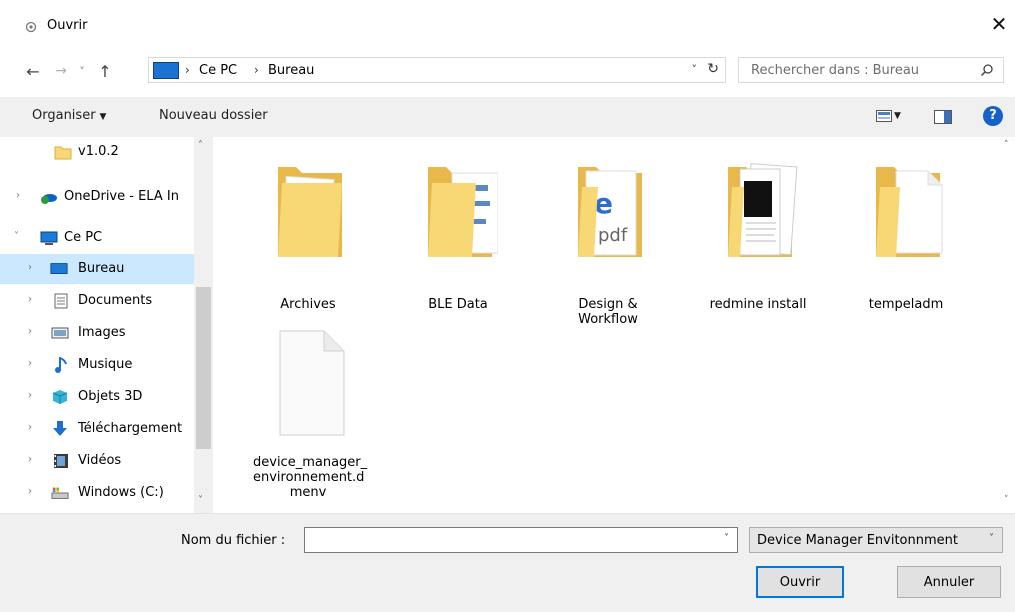  Describe the element at coordinates (897, 116) in the screenshot. I see `view-dropdown-icon: ▼` at that location.